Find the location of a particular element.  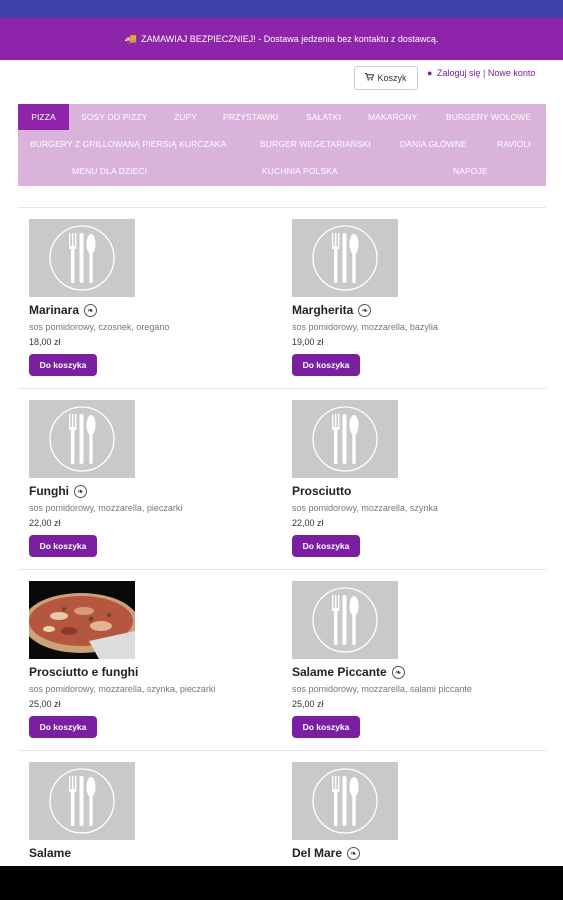

pizza-photo is located at coordinates (82, 620).